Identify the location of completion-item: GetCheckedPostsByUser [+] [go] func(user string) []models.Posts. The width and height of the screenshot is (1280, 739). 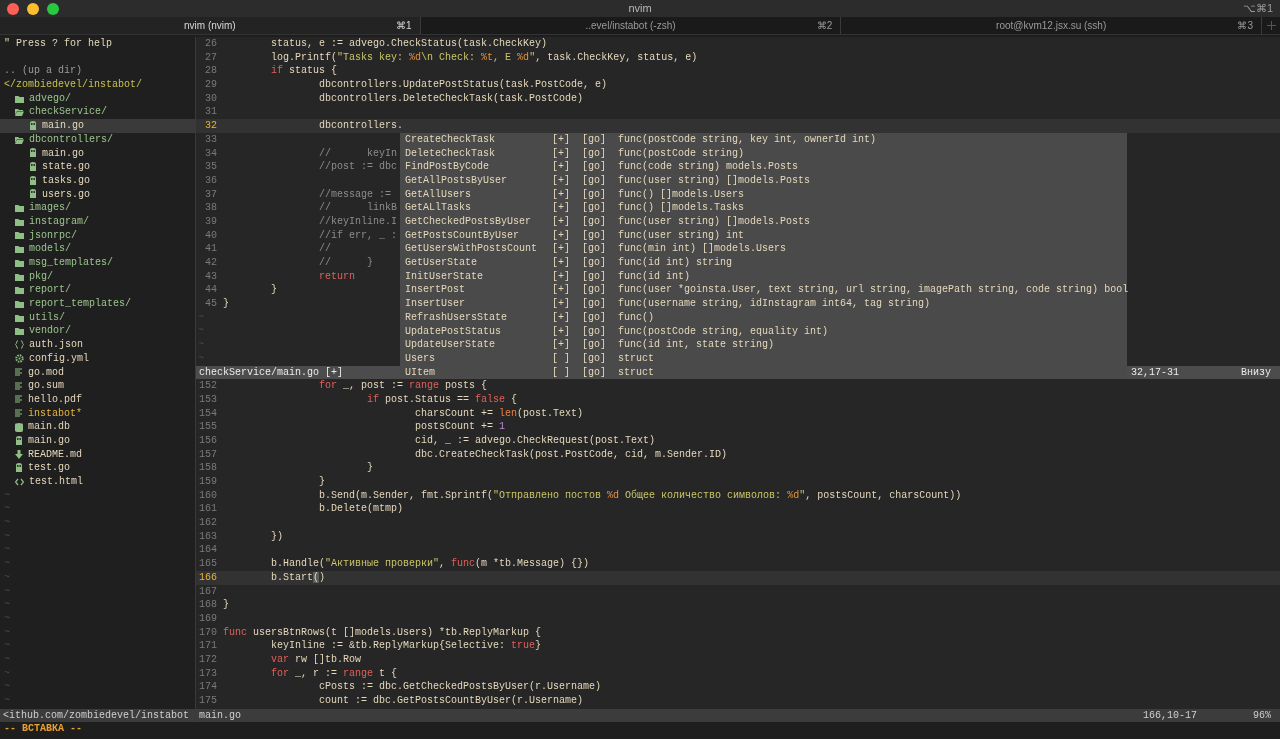
(763, 222).